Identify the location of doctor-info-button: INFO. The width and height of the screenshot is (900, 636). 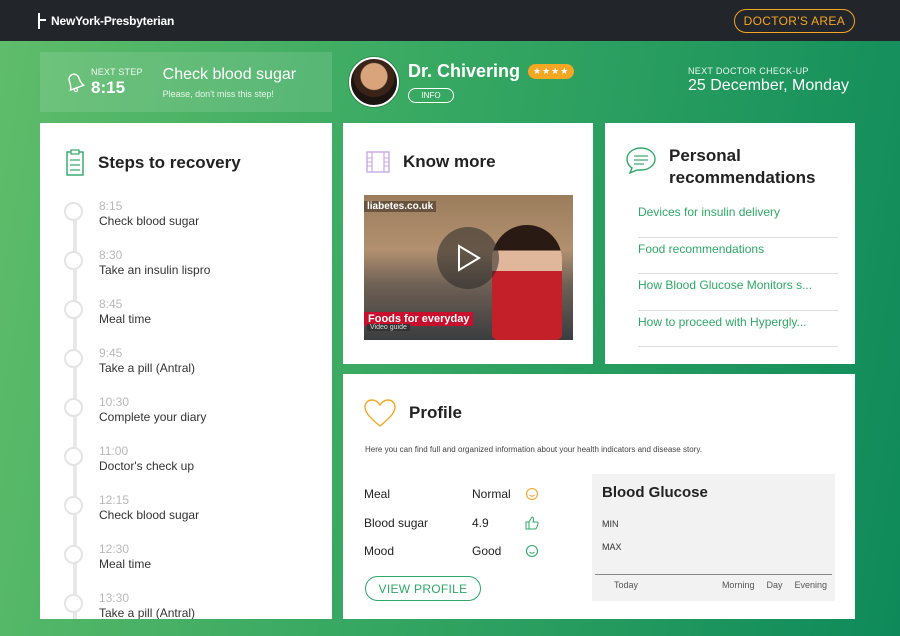
(431, 95).